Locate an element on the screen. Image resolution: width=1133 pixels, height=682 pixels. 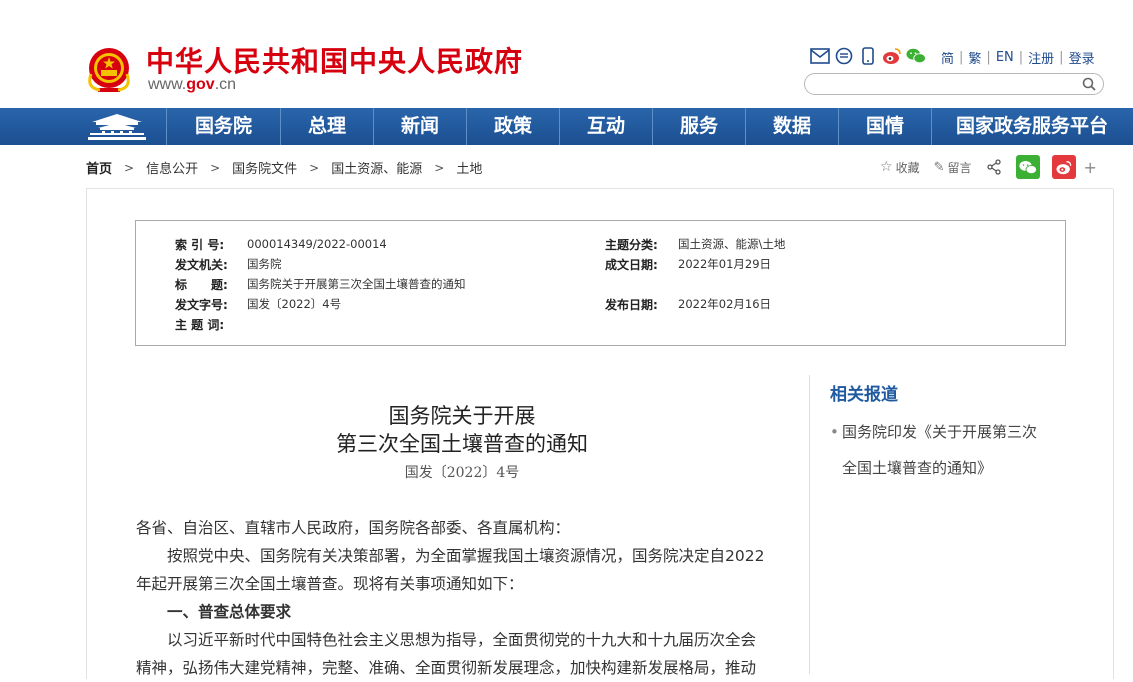
star-icon: ☆ is located at coordinates (886, 167).